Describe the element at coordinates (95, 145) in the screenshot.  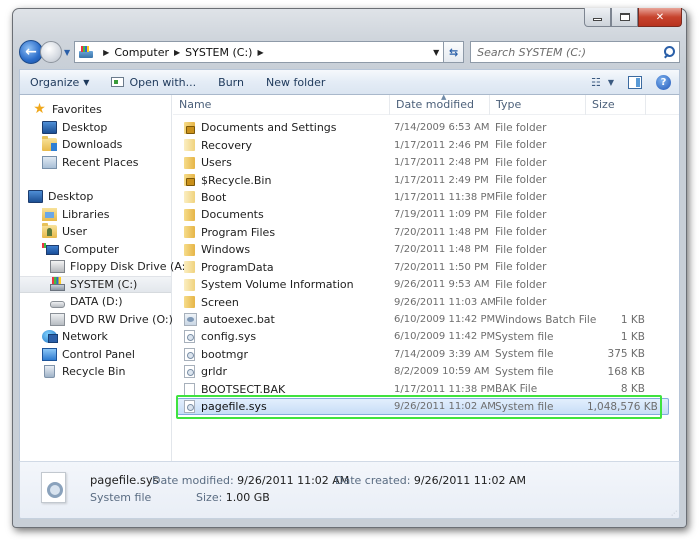
I see `nav-downloads: Downloads` at that location.